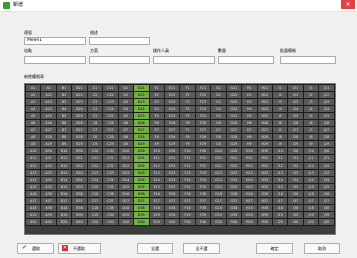 Image resolution: width=357 pixels, height=258 pixels. What do you see at coordinates (218, 158) in the screenshot?
I see `grid-cell: G11` at bounding box center [218, 158].